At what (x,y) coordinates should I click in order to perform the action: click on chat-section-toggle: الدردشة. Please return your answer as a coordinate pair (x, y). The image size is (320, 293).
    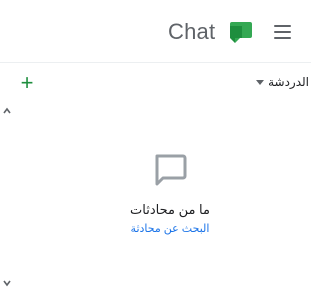
    Looking at the image, I should click on (282, 82).